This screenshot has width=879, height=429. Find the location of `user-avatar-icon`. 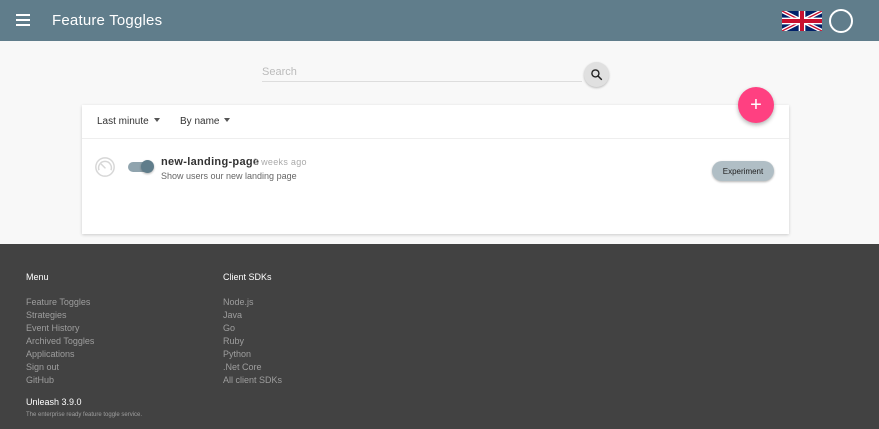

user-avatar-icon is located at coordinates (841, 21).